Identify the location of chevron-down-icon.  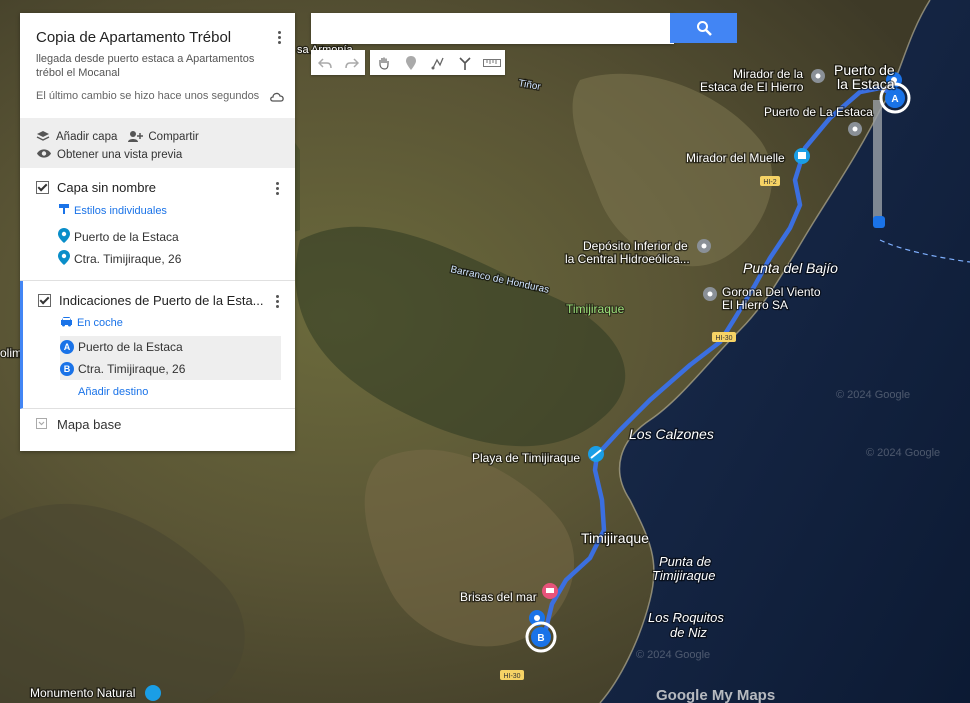
(41, 424).